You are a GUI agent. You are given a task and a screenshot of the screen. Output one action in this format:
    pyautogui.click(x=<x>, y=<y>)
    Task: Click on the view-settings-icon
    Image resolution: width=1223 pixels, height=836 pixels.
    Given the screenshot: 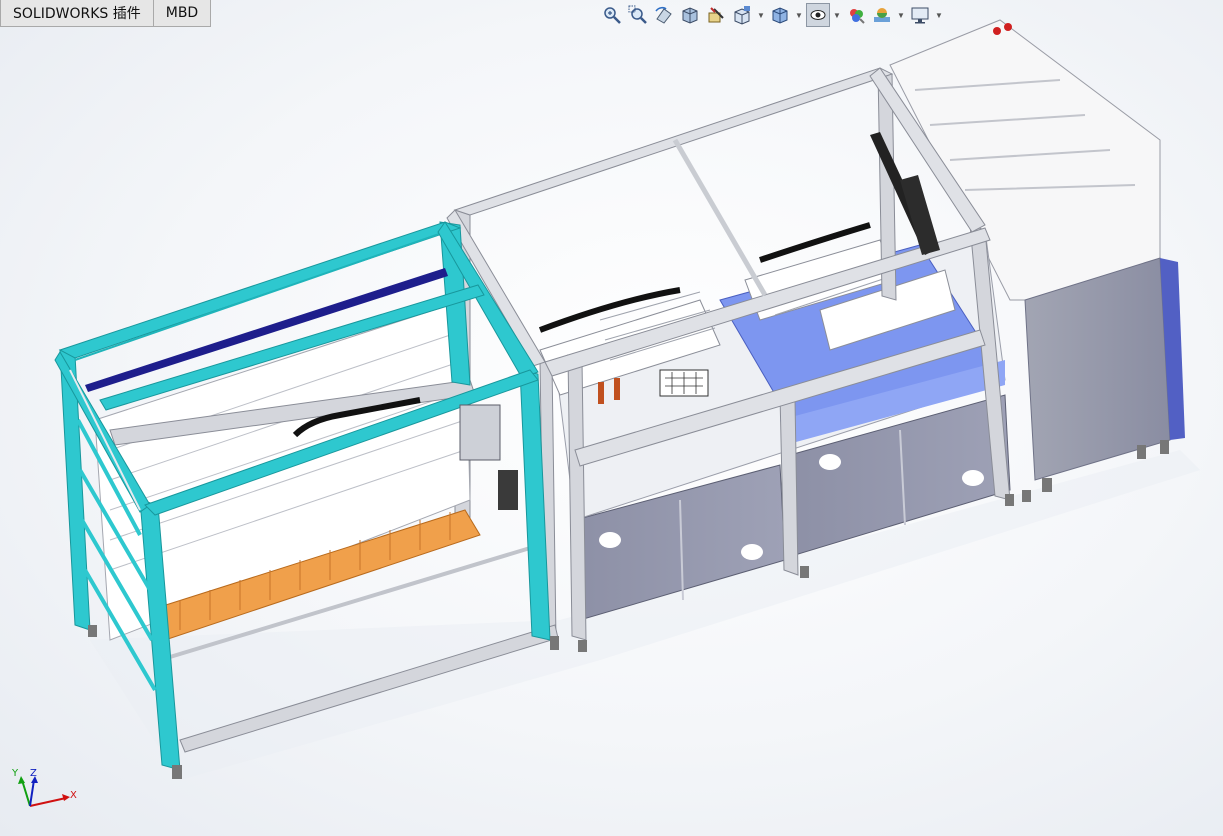 What is the action you would take?
    pyautogui.click(x=920, y=15)
    